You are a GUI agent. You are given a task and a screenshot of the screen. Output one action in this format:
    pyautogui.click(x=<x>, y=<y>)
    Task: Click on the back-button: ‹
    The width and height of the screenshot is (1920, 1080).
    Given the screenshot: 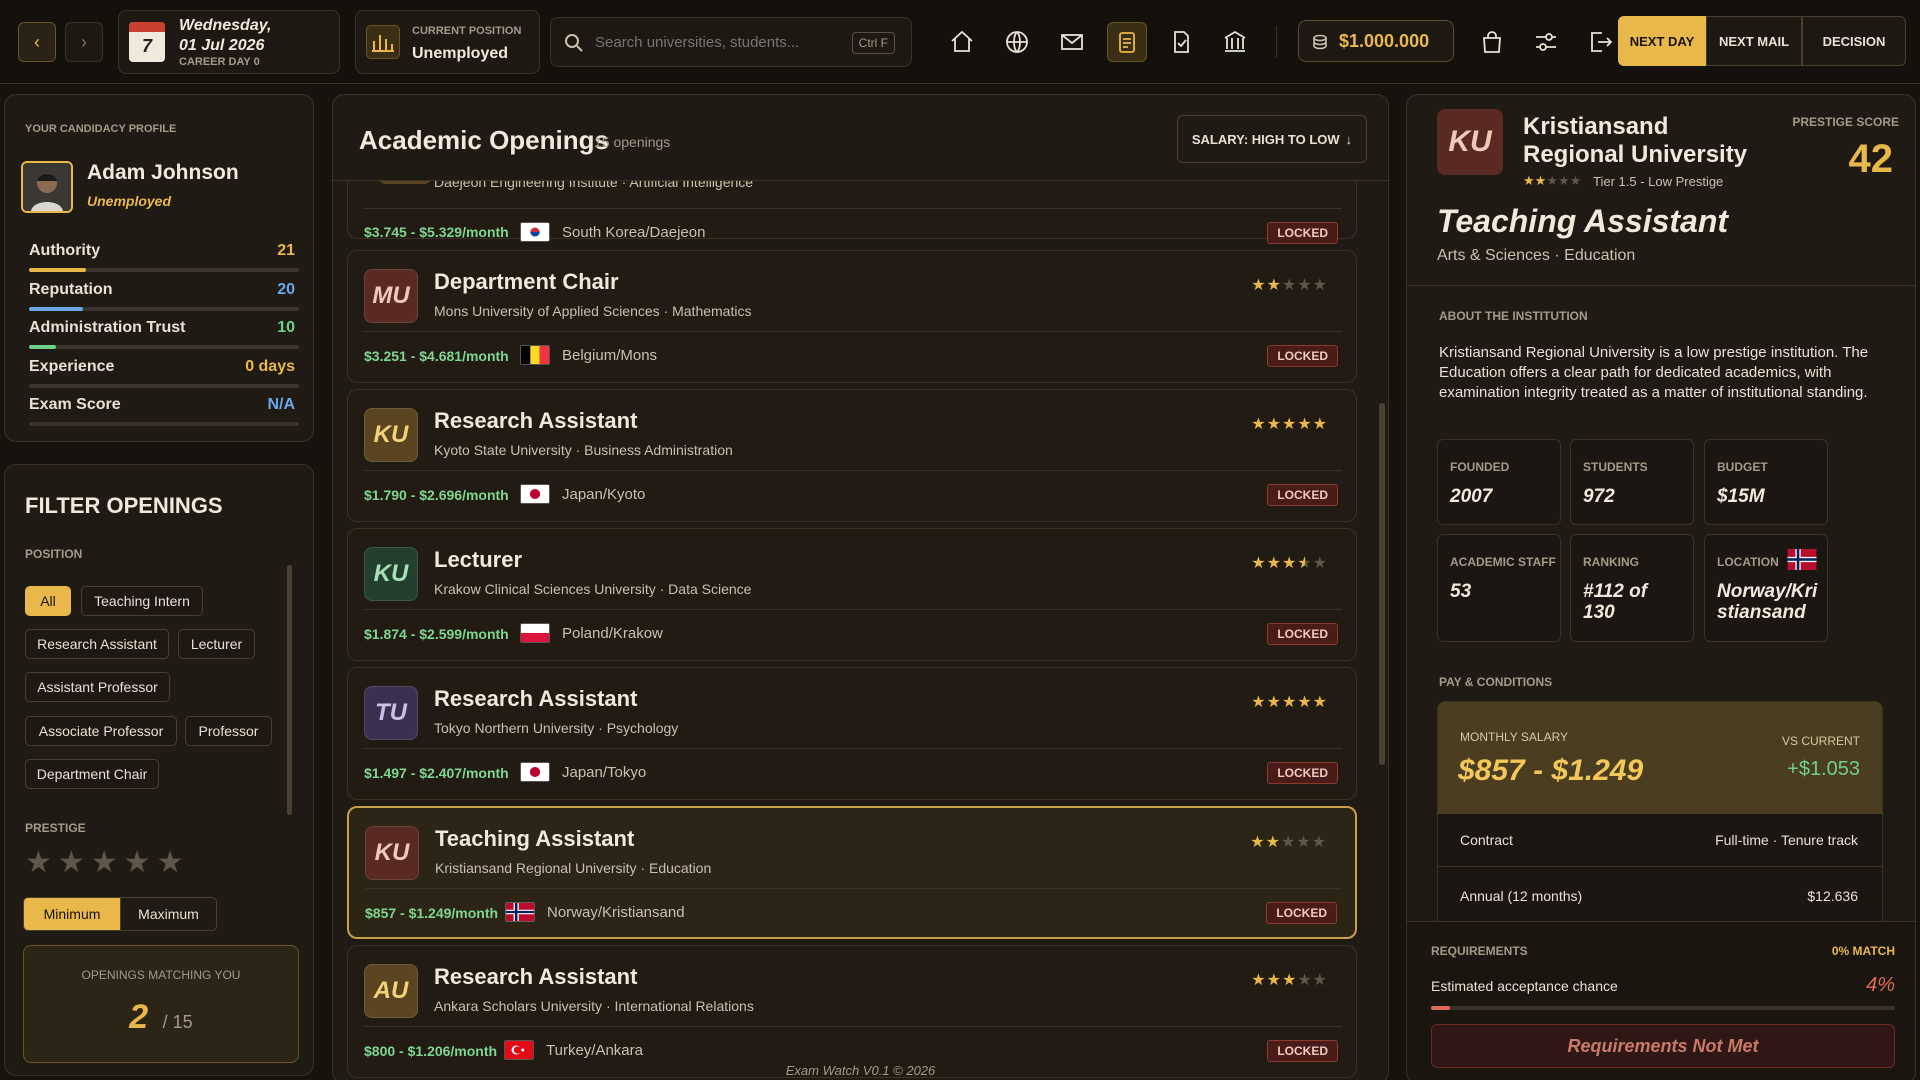 What is the action you would take?
    pyautogui.click(x=37, y=42)
    